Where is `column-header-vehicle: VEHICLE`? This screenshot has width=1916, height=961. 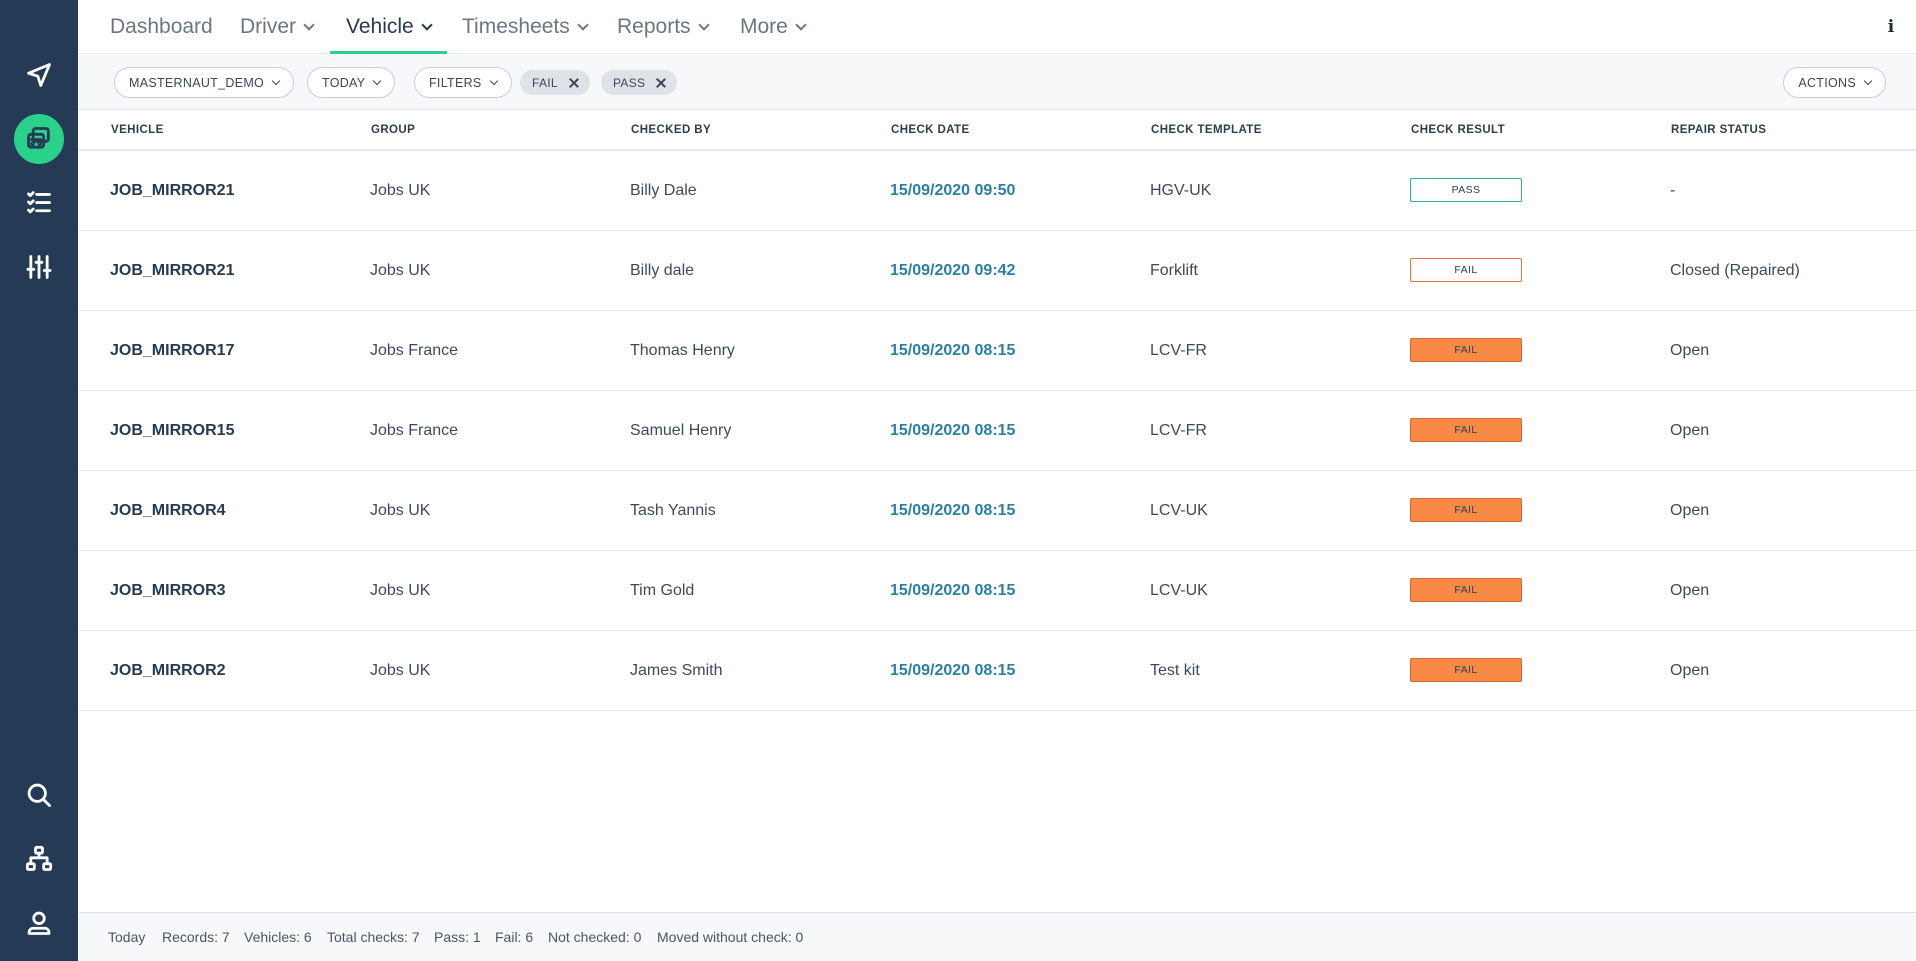 column-header-vehicle: VEHICLE is located at coordinates (137, 130).